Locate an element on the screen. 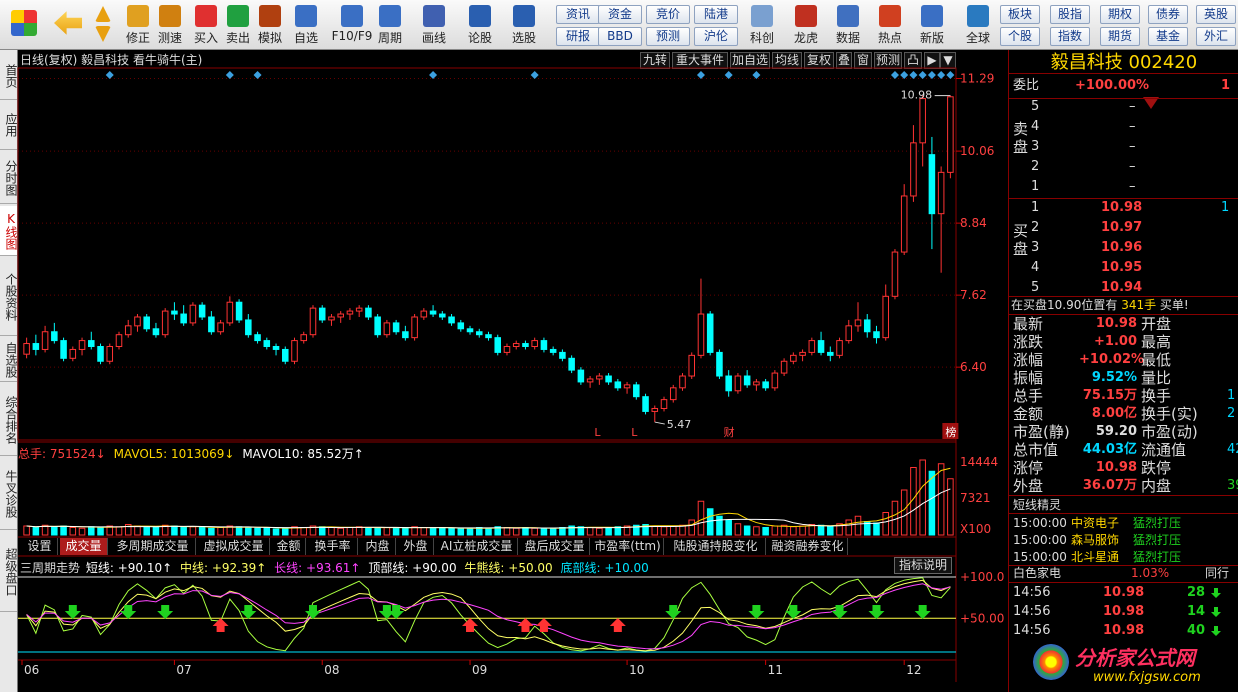 The image size is (1238, 692). quick-button-10: 期权 is located at coordinates (1120, 14).